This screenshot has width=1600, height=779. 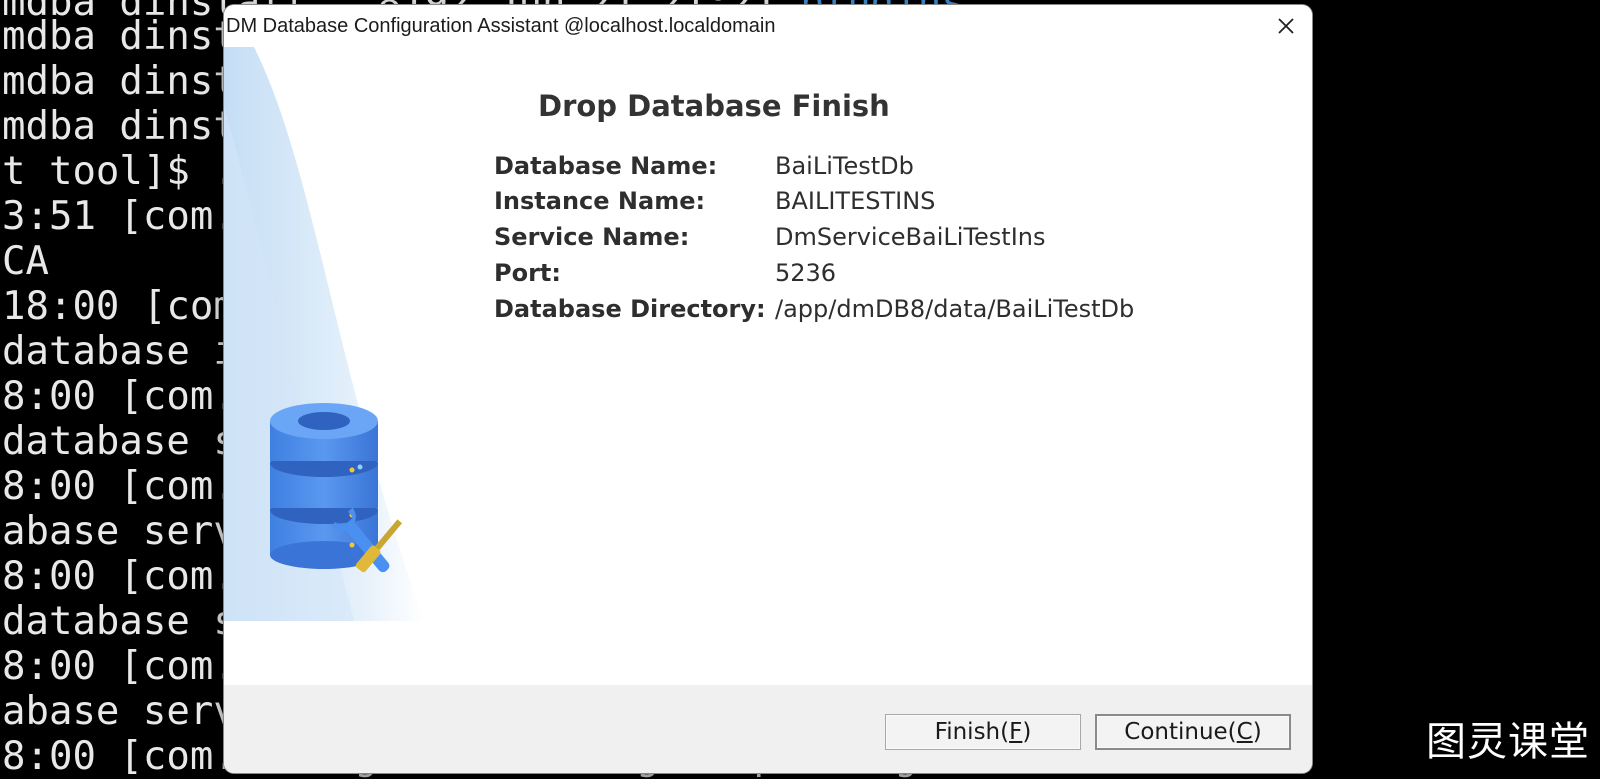 What do you see at coordinates (955, 309) in the screenshot?
I see `field-value: /app/dmDB8/data/BaiLiTestDb` at bounding box center [955, 309].